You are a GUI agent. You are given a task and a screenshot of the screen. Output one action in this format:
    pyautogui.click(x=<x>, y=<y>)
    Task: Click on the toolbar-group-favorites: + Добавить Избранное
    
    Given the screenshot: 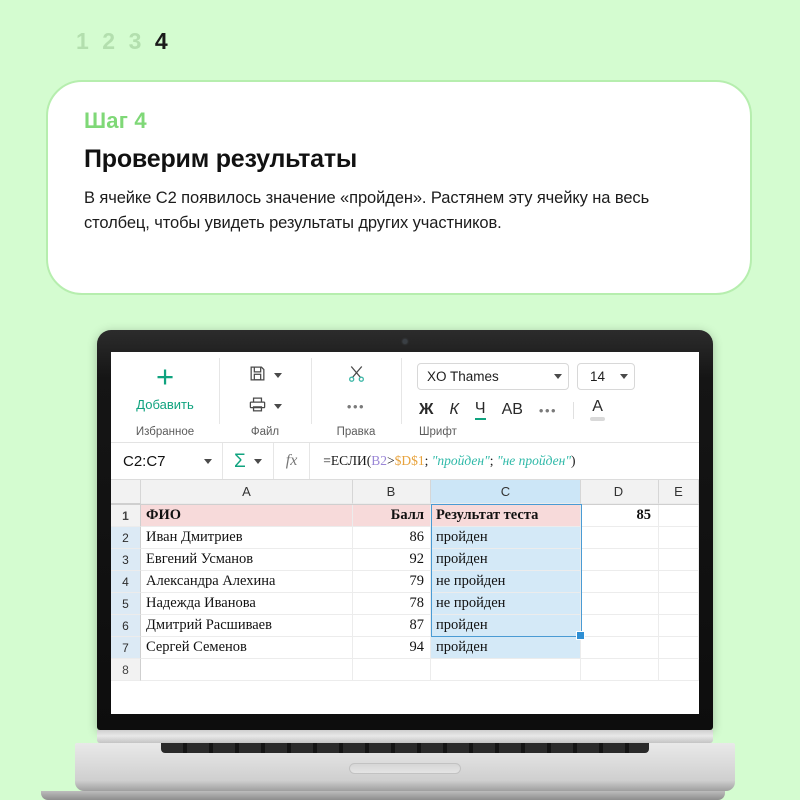 What is the action you would take?
    pyautogui.click(x=165, y=397)
    